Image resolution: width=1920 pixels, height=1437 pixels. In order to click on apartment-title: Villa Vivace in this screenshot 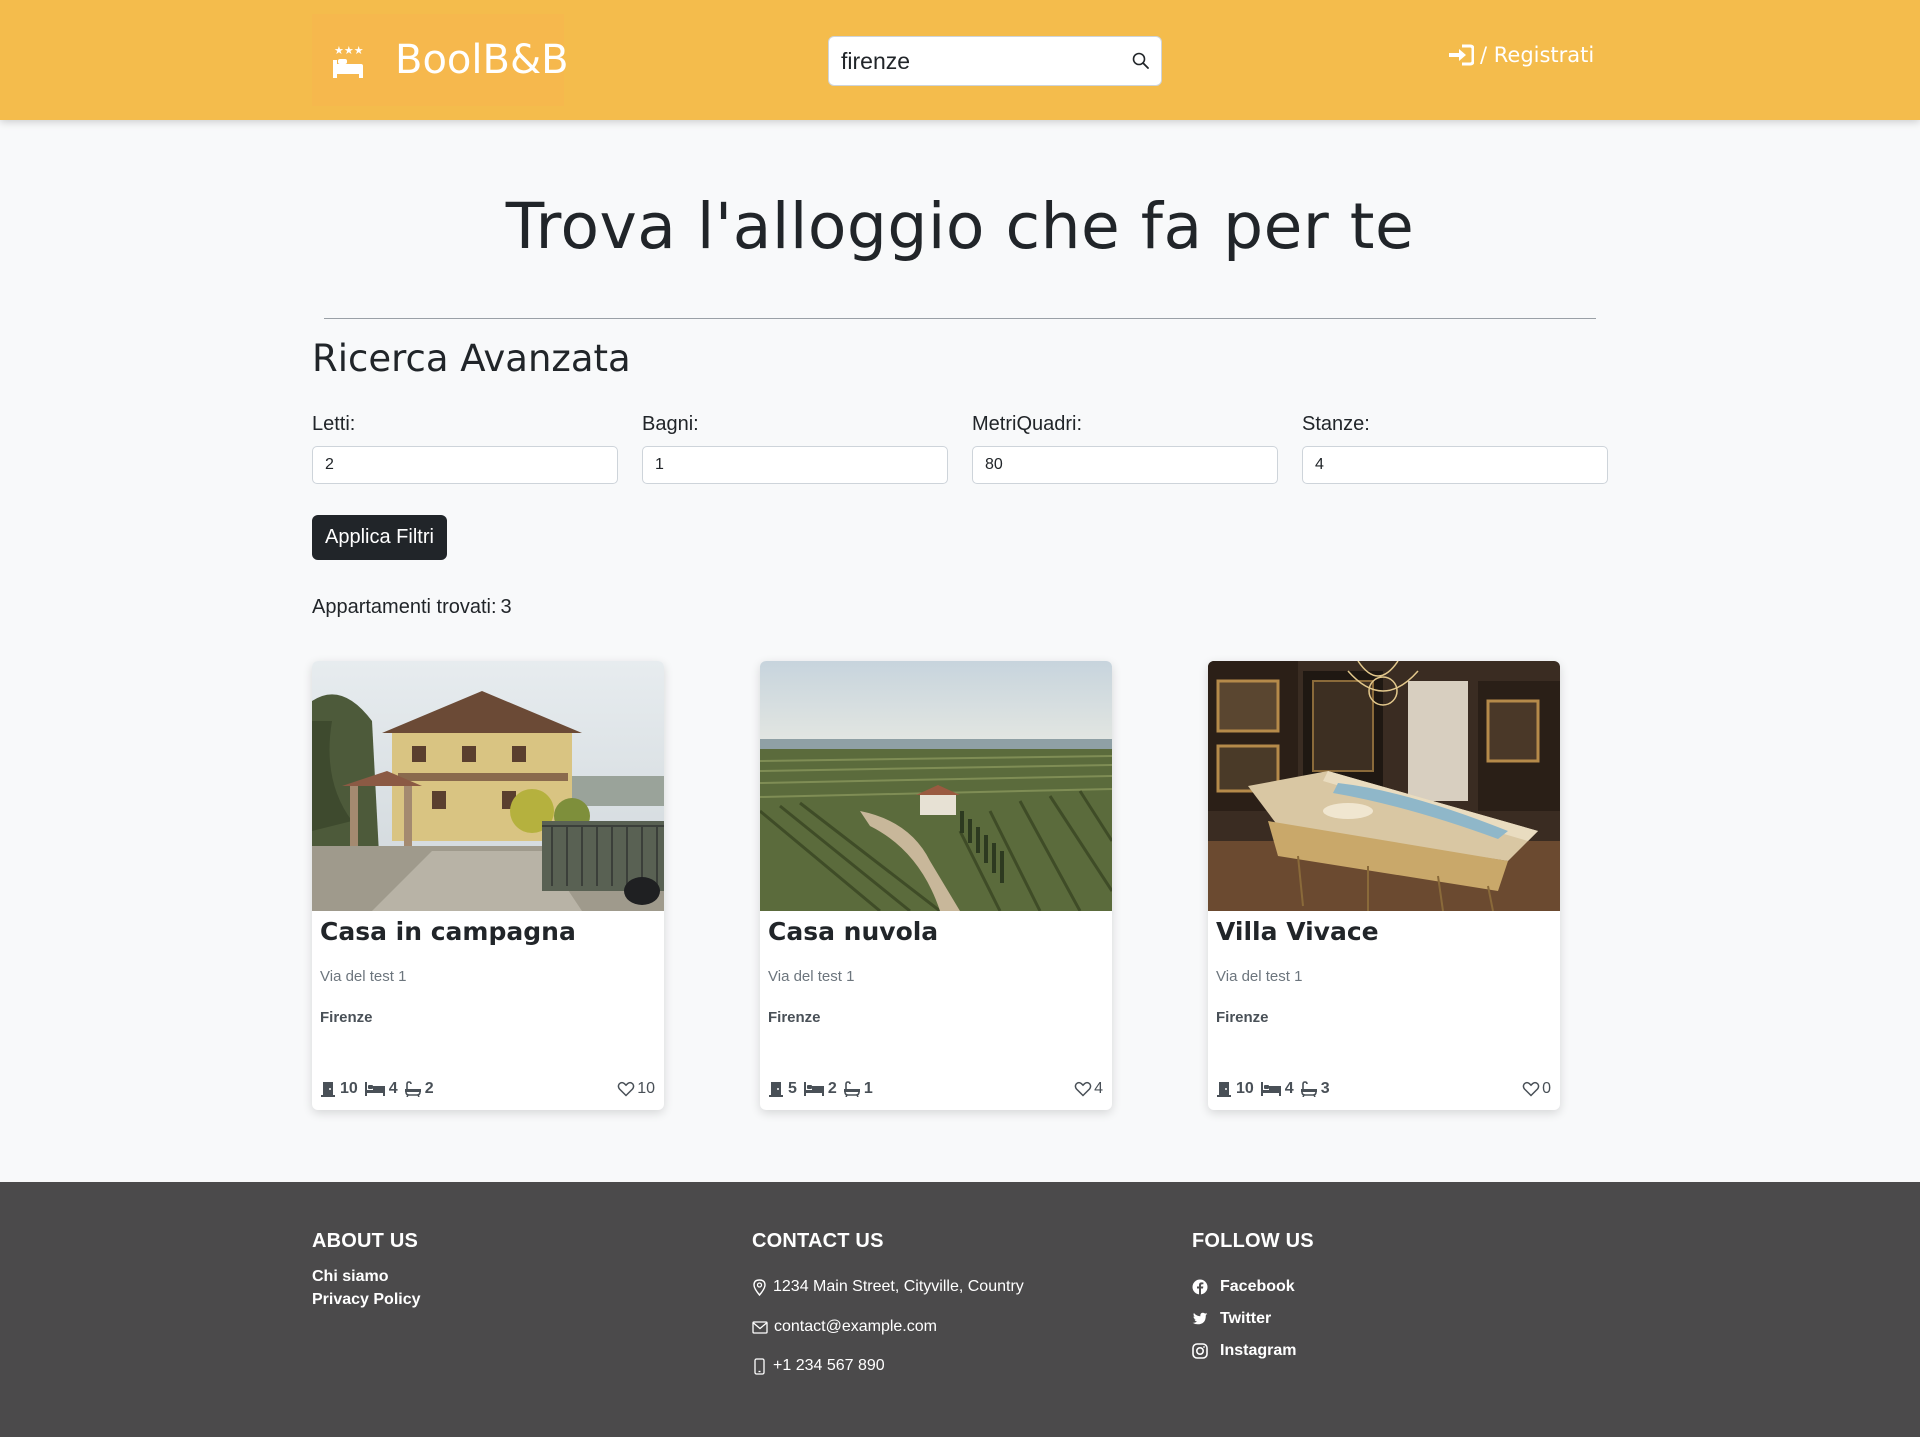, I will do `click(1297, 931)`.